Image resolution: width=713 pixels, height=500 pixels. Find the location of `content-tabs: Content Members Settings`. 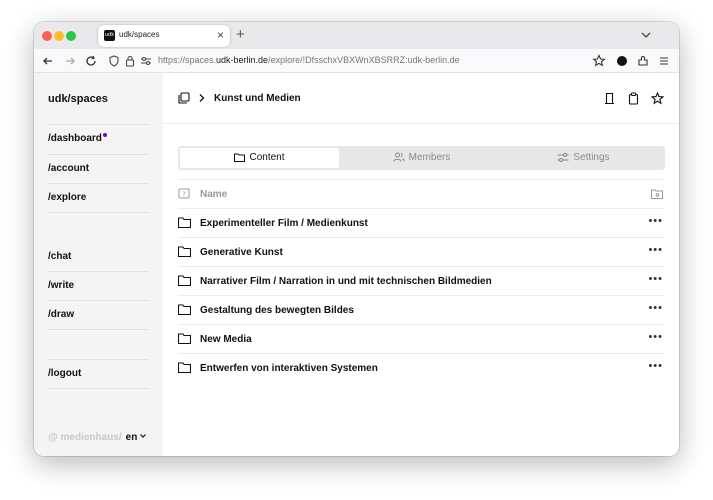

content-tabs: Content Members Settings is located at coordinates (421, 158).